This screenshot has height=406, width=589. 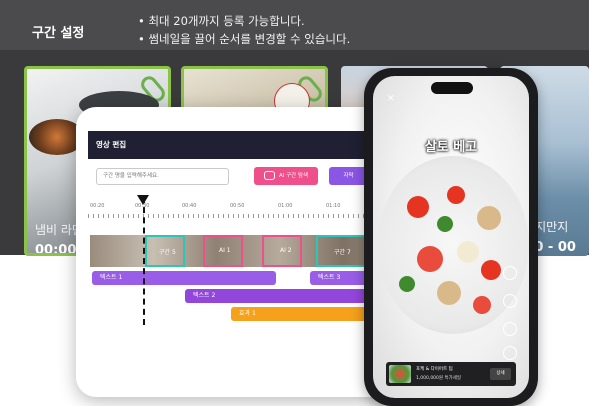 What do you see at coordinates (510, 301) in the screenshot?
I see `heart-icon` at bounding box center [510, 301].